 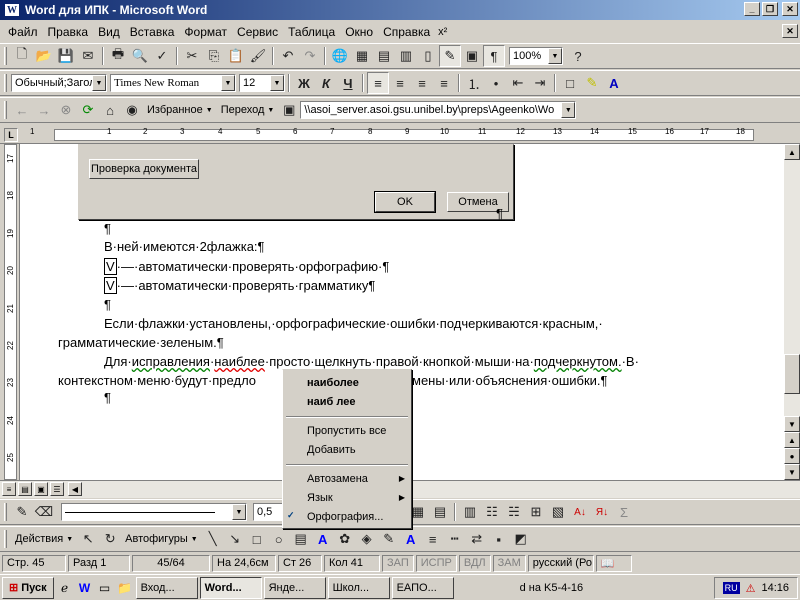 I want to click on redo-icon: ↷, so click(x=310, y=56).